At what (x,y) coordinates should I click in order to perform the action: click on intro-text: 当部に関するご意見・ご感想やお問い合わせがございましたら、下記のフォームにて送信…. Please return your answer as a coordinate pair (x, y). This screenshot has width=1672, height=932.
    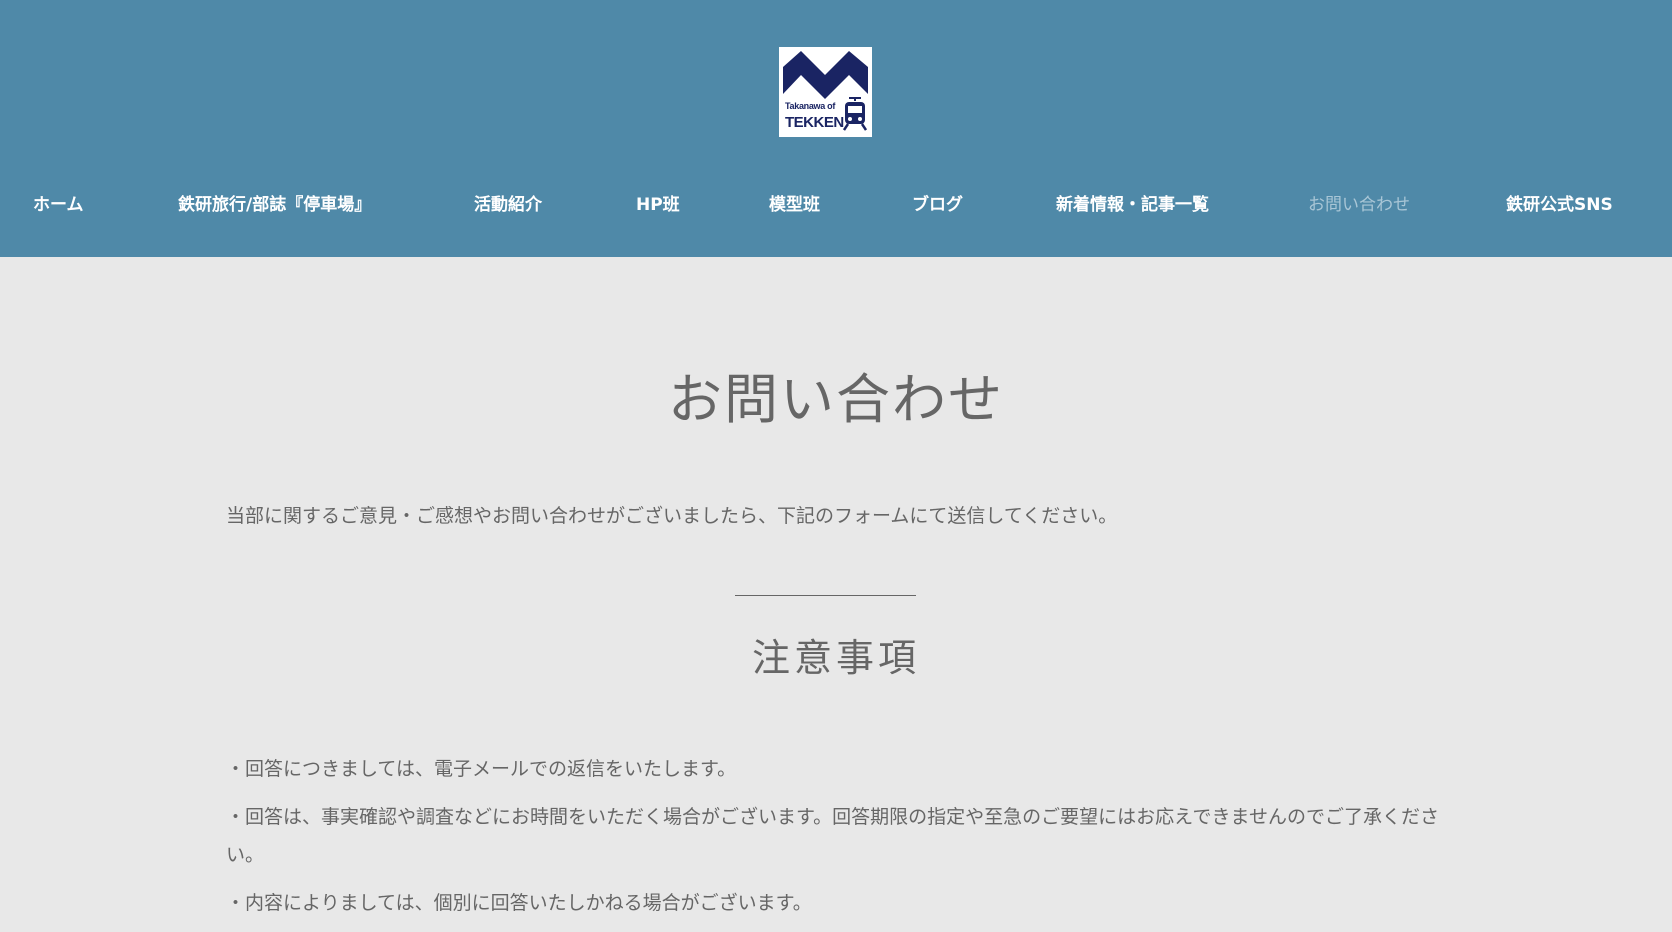
    Looking at the image, I should click on (672, 516).